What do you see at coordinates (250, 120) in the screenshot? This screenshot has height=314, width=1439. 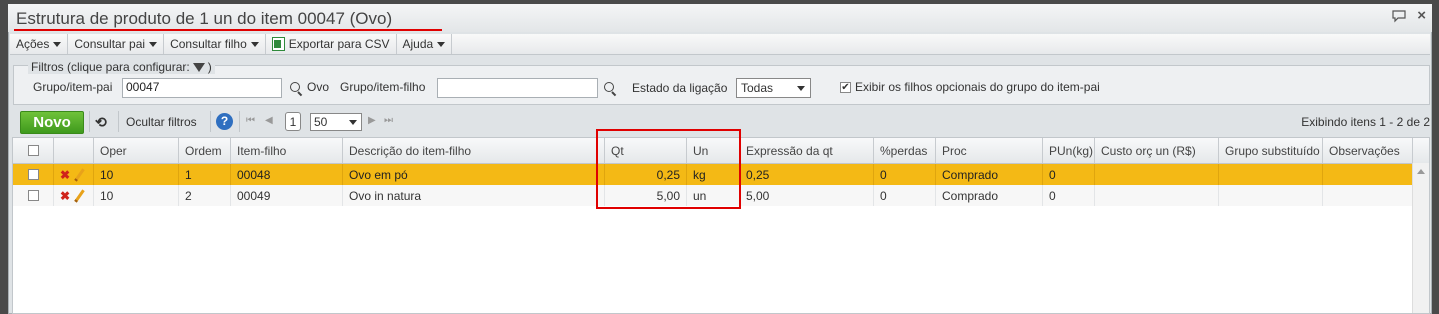 I see `first-page-icon: ⏮` at bounding box center [250, 120].